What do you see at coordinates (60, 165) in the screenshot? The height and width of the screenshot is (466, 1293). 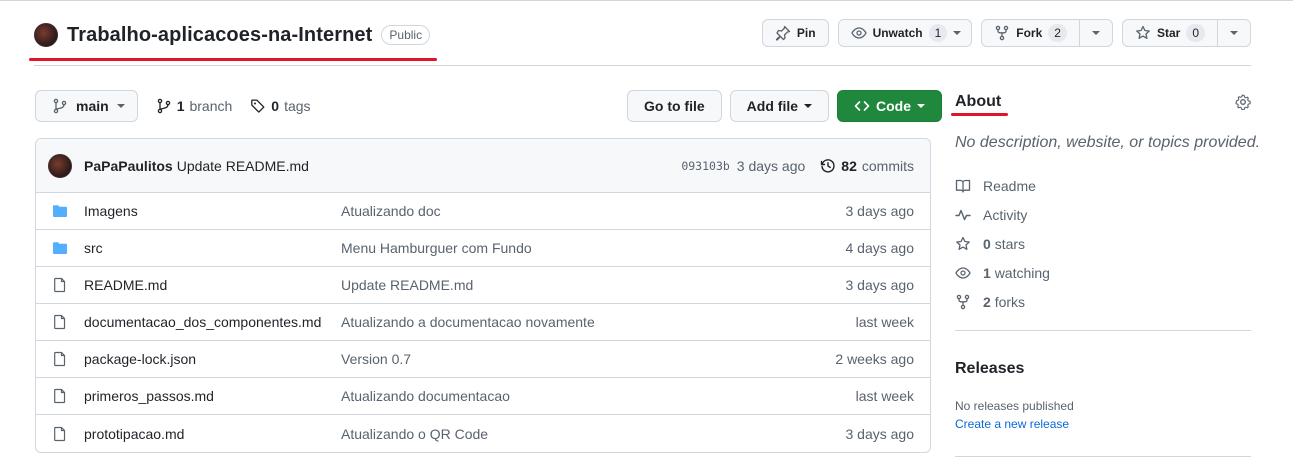 I see `commit-author-avatar` at bounding box center [60, 165].